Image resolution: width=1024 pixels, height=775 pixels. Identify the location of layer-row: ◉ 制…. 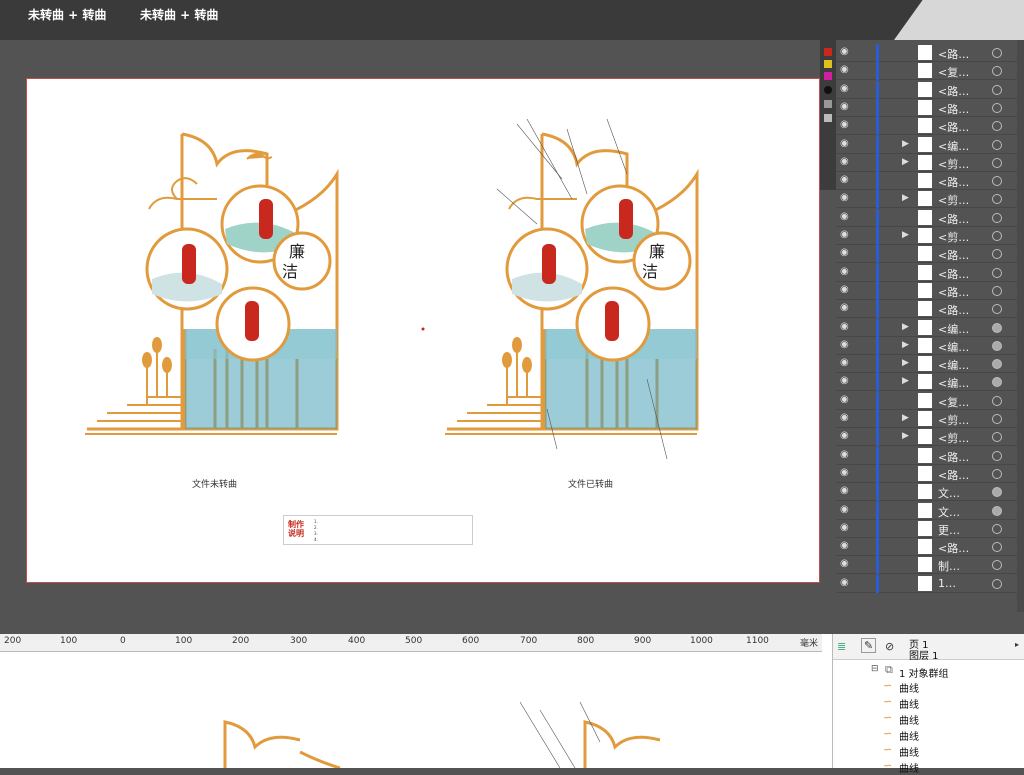
(930, 565).